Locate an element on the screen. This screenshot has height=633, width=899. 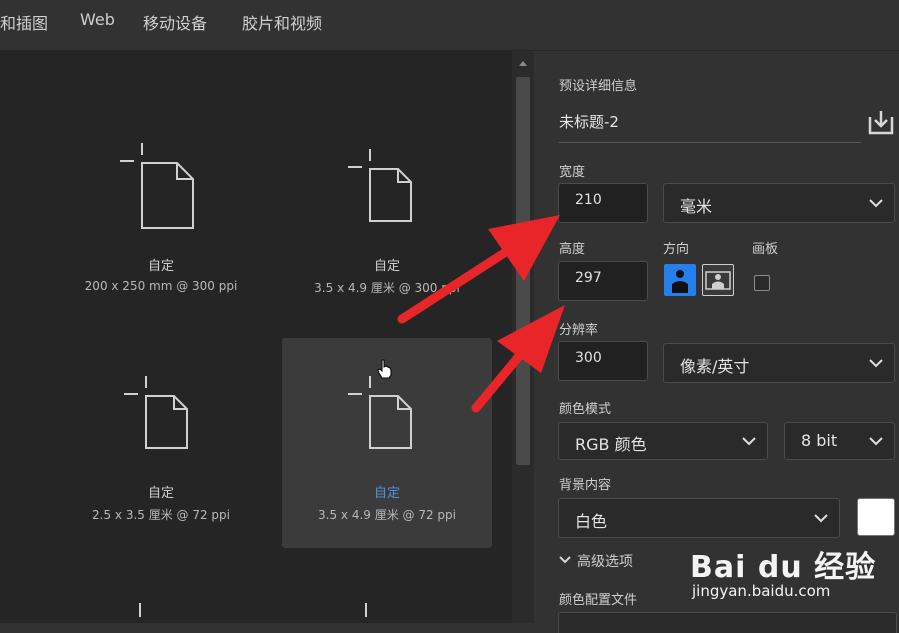
annotation-arrows is located at coordinates (481, 314).